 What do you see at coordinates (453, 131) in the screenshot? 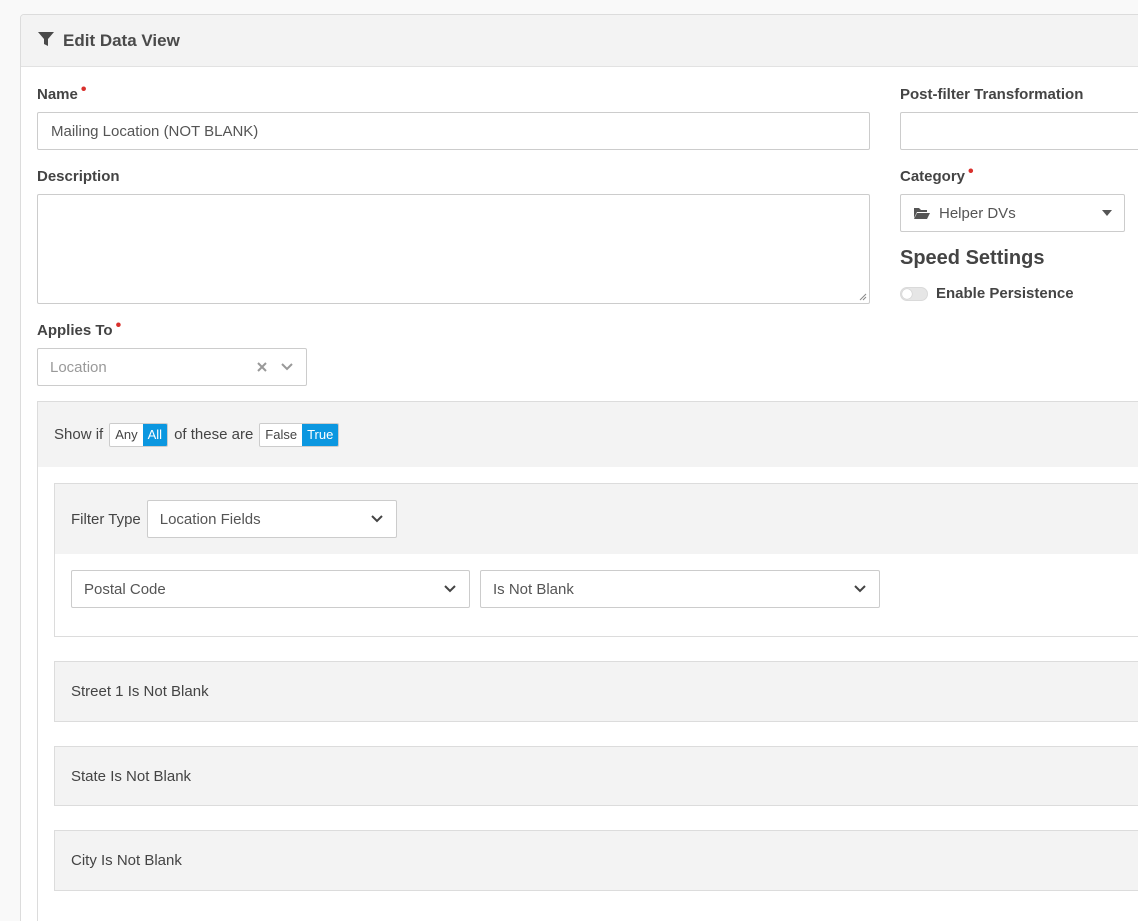
I see `name-input: Mailing Location (NOT BLANK)` at bounding box center [453, 131].